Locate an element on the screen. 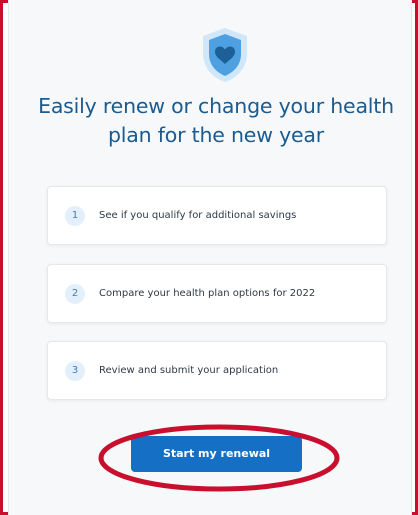 This screenshot has width=418, height=515. step-label: Review and submit your application is located at coordinates (189, 370).